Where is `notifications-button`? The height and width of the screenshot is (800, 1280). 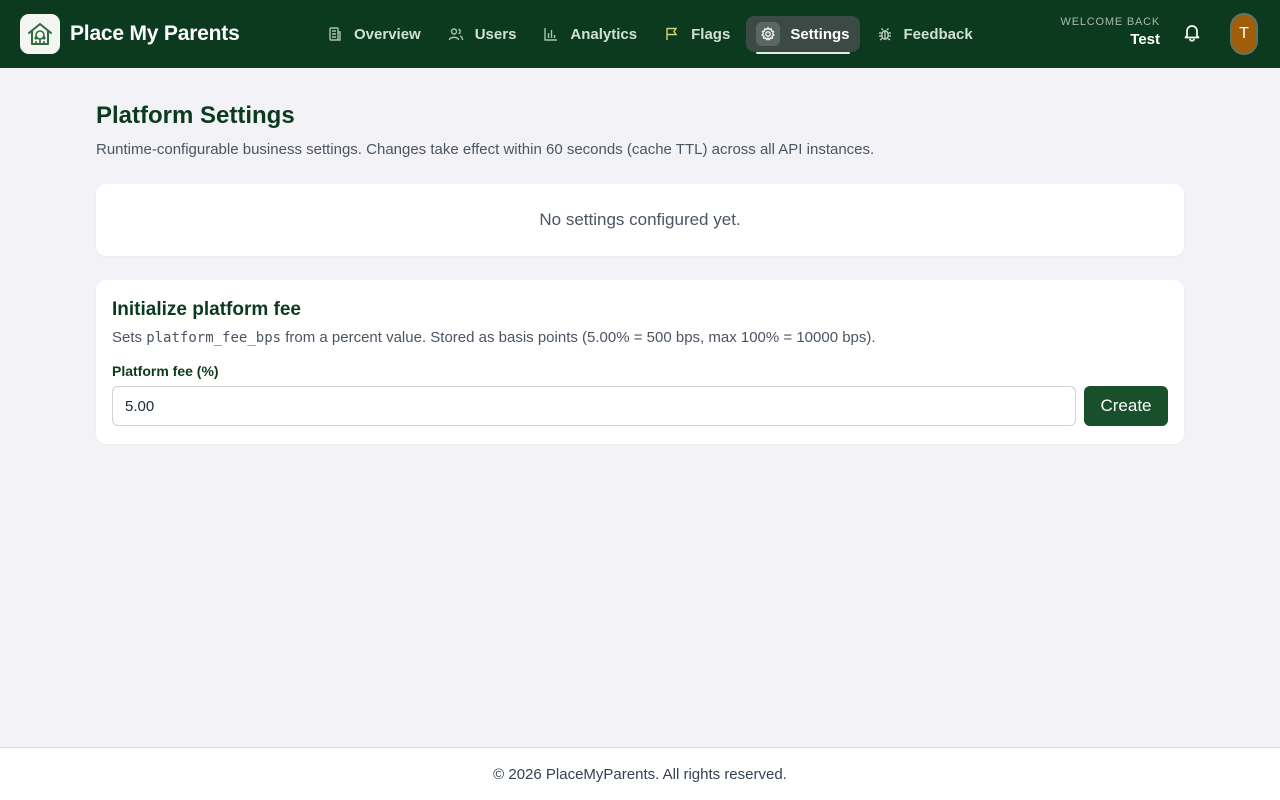
notifications-button is located at coordinates (1192, 34).